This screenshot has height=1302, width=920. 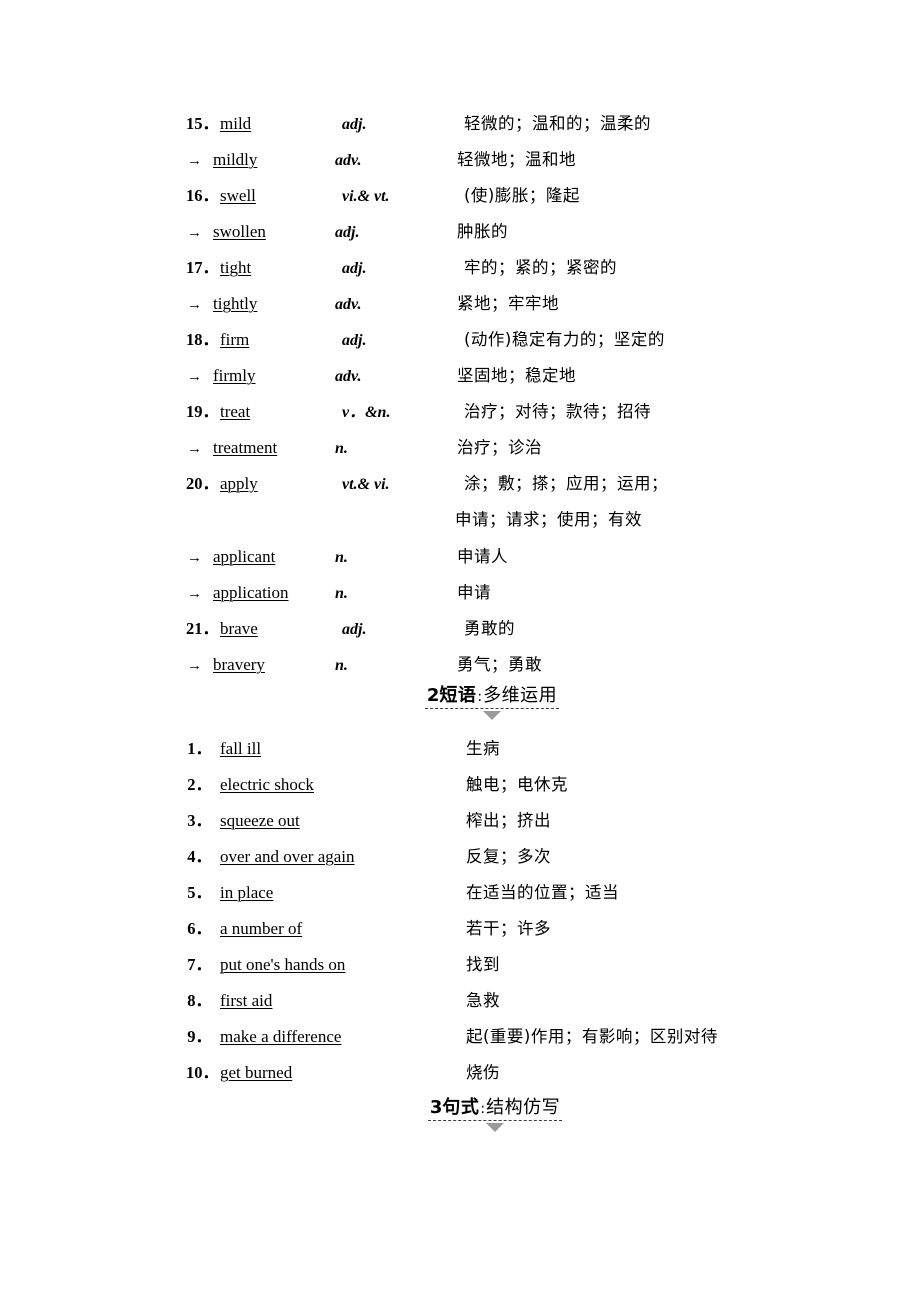 What do you see at coordinates (246, 1000) in the screenshot?
I see `phrase-term: first aid` at bounding box center [246, 1000].